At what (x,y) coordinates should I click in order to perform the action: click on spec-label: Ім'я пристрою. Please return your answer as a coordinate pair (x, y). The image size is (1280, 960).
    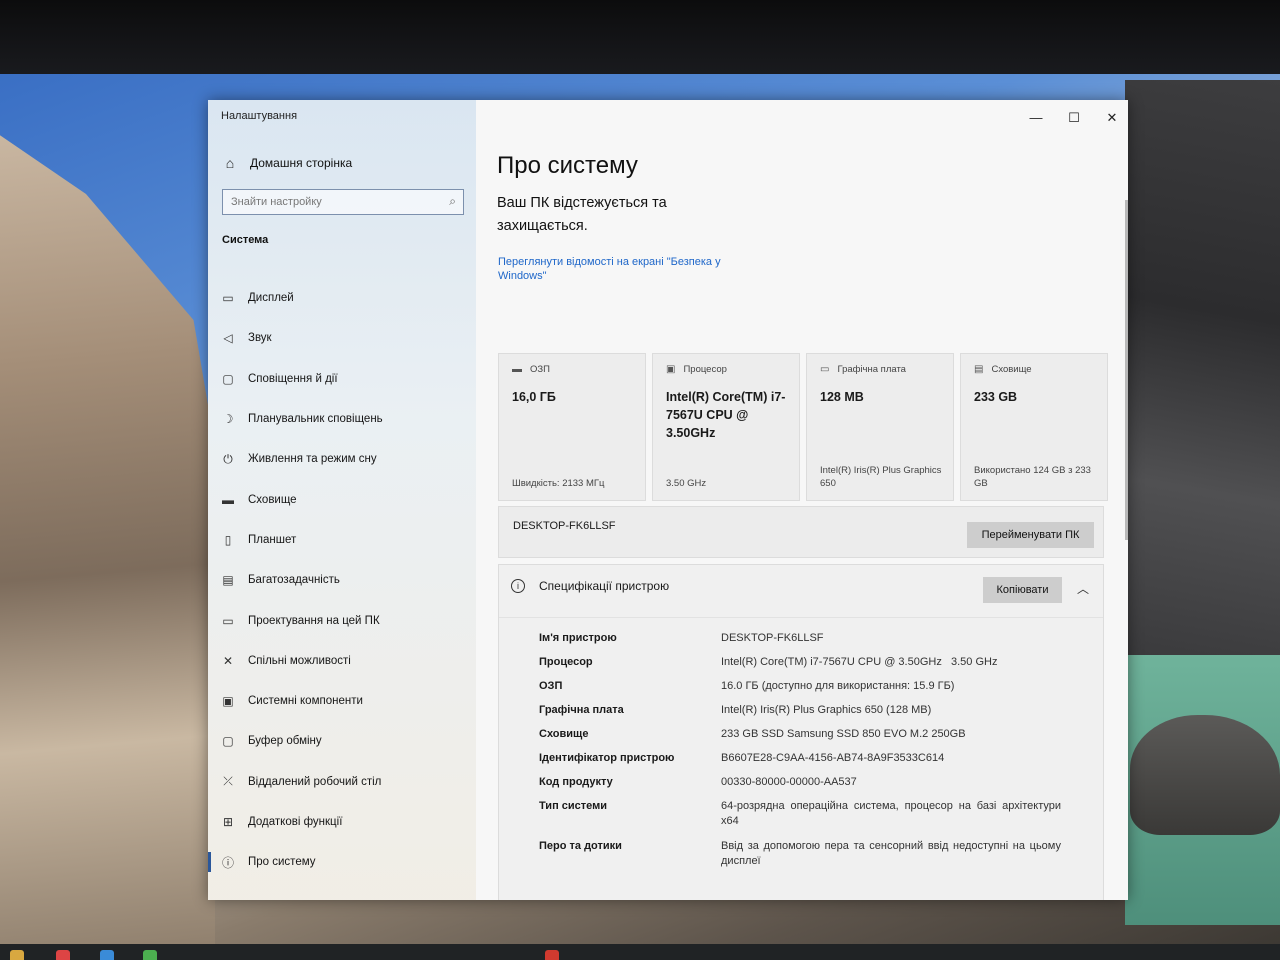
    Looking at the image, I should click on (578, 638).